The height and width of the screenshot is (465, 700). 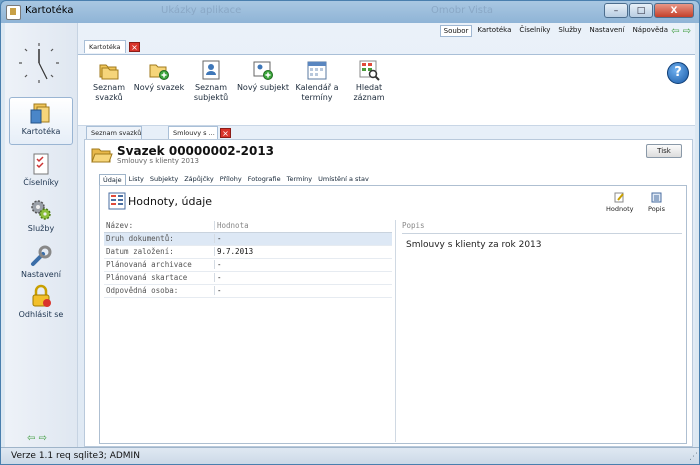 I want to click on sidebar-item-label: Odhlásit se, so click(x=41, y=314).